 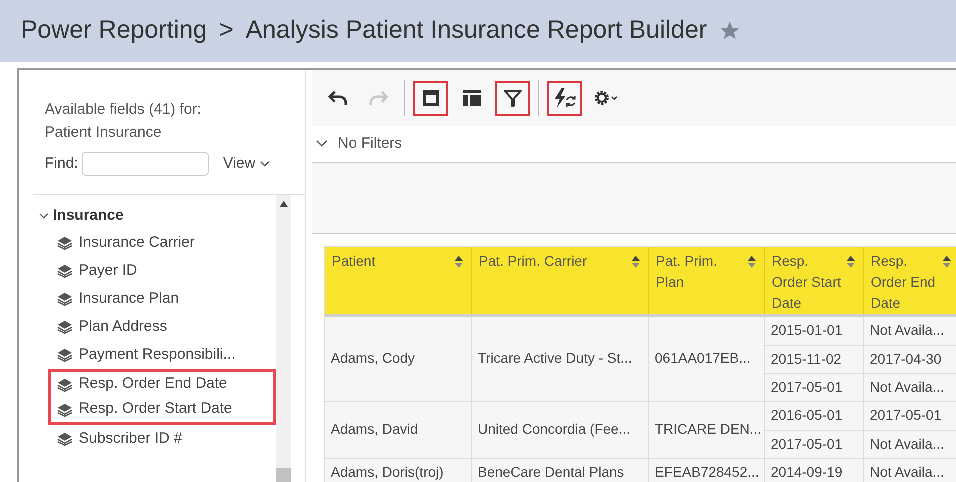 I want to click on gear-icon, so click(x=605, y=98).